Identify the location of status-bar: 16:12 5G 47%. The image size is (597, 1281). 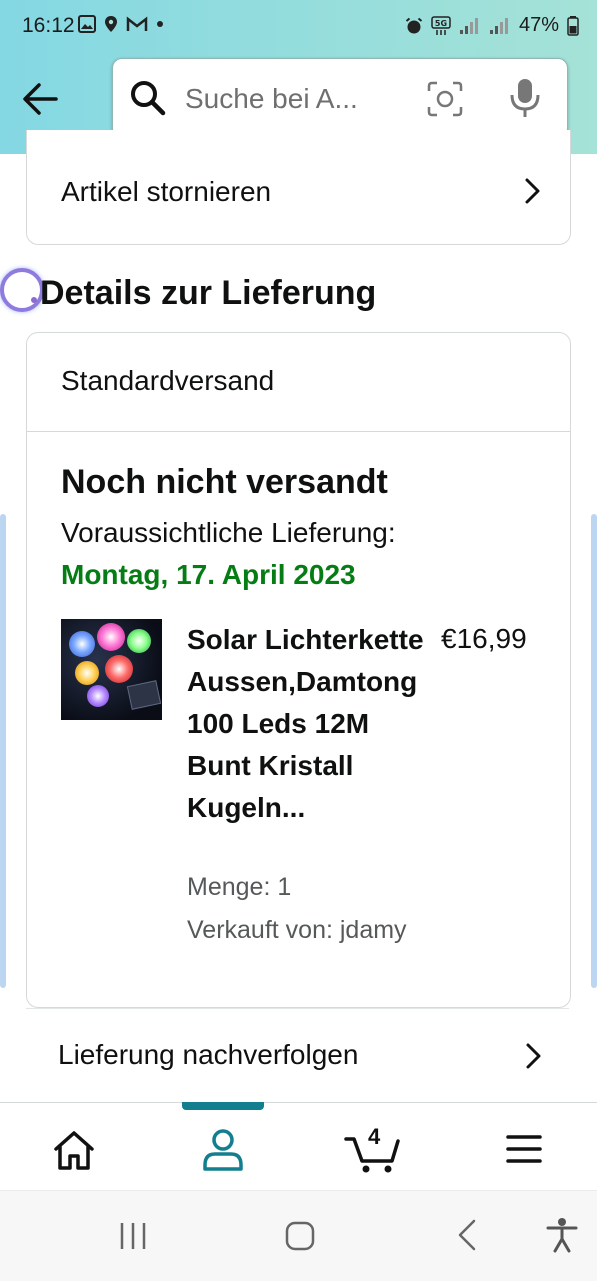
(298, 28).